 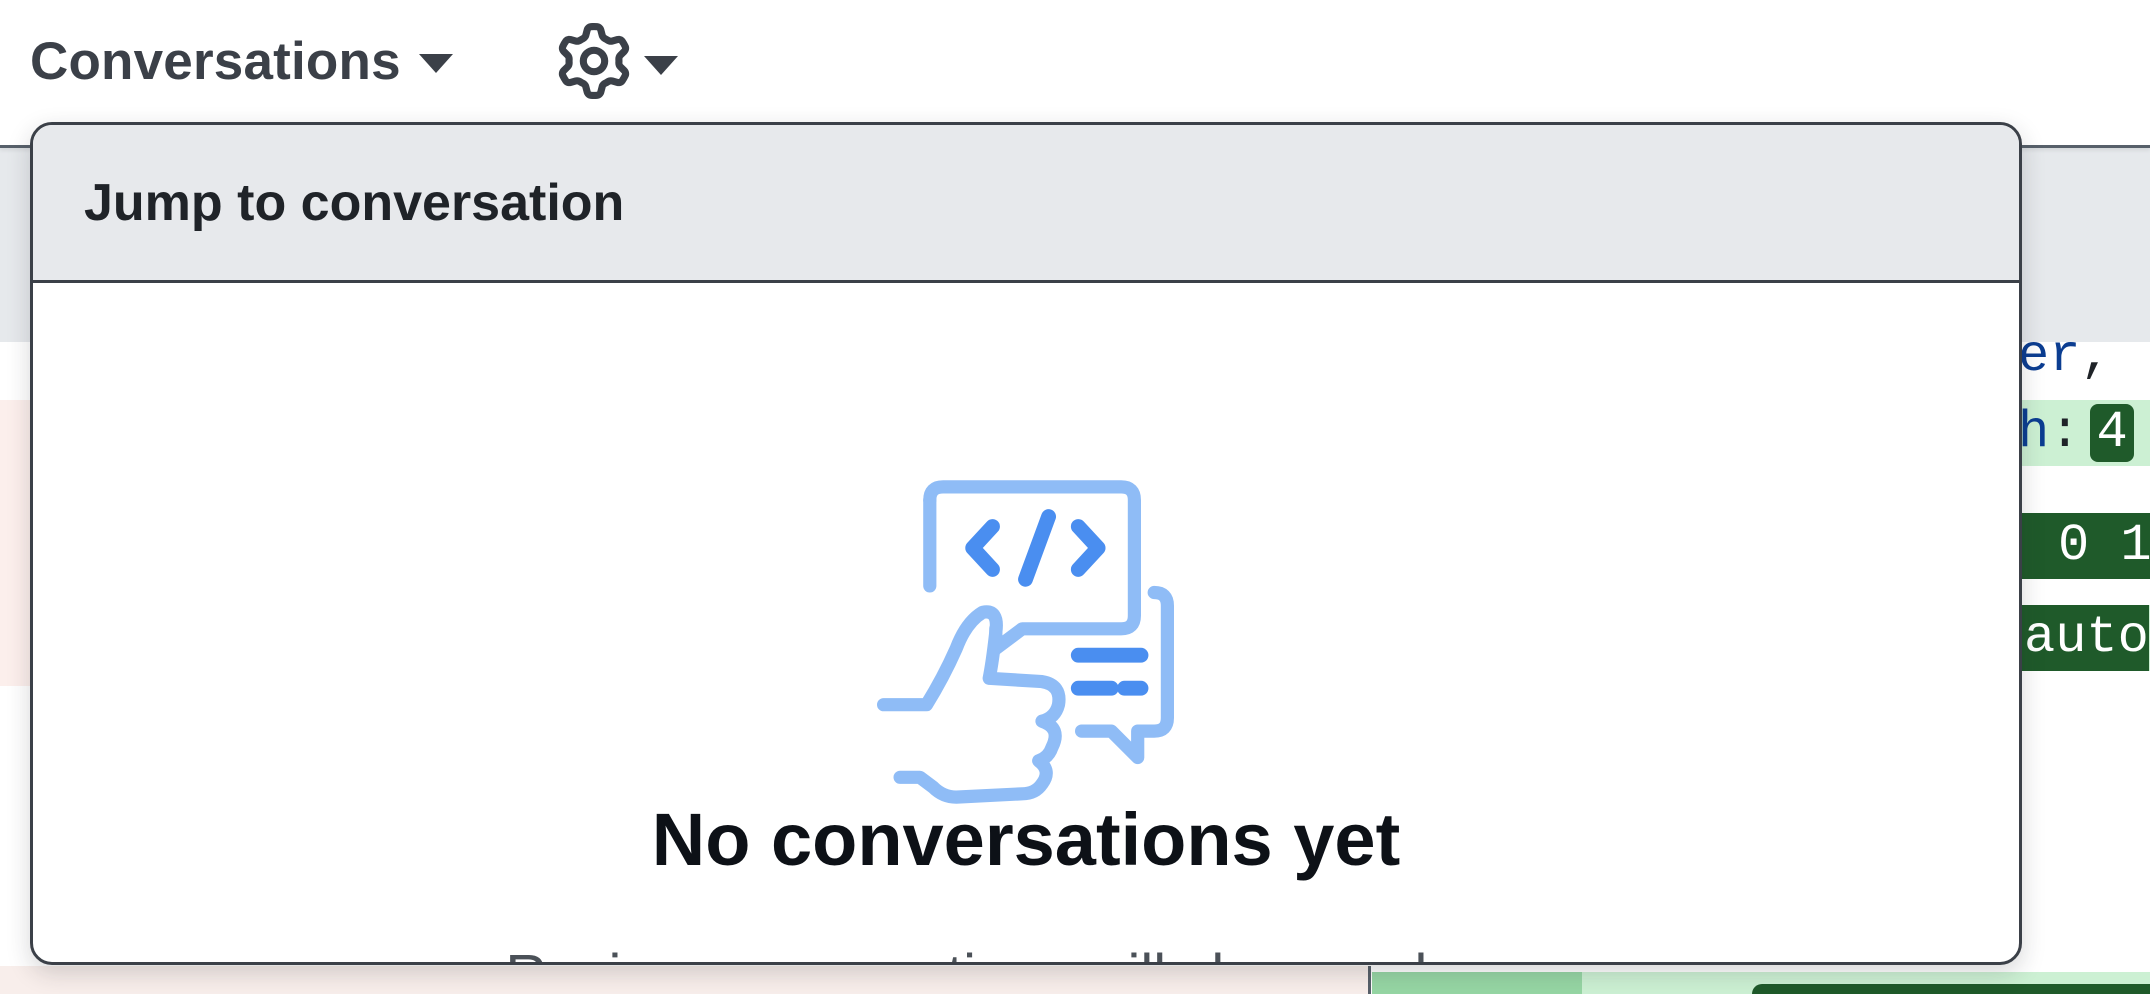 What do you see at coordinates (2084, 433) in the screenshot?
I see `code-line-added: h: 4` at bounding box center [2084, 433].